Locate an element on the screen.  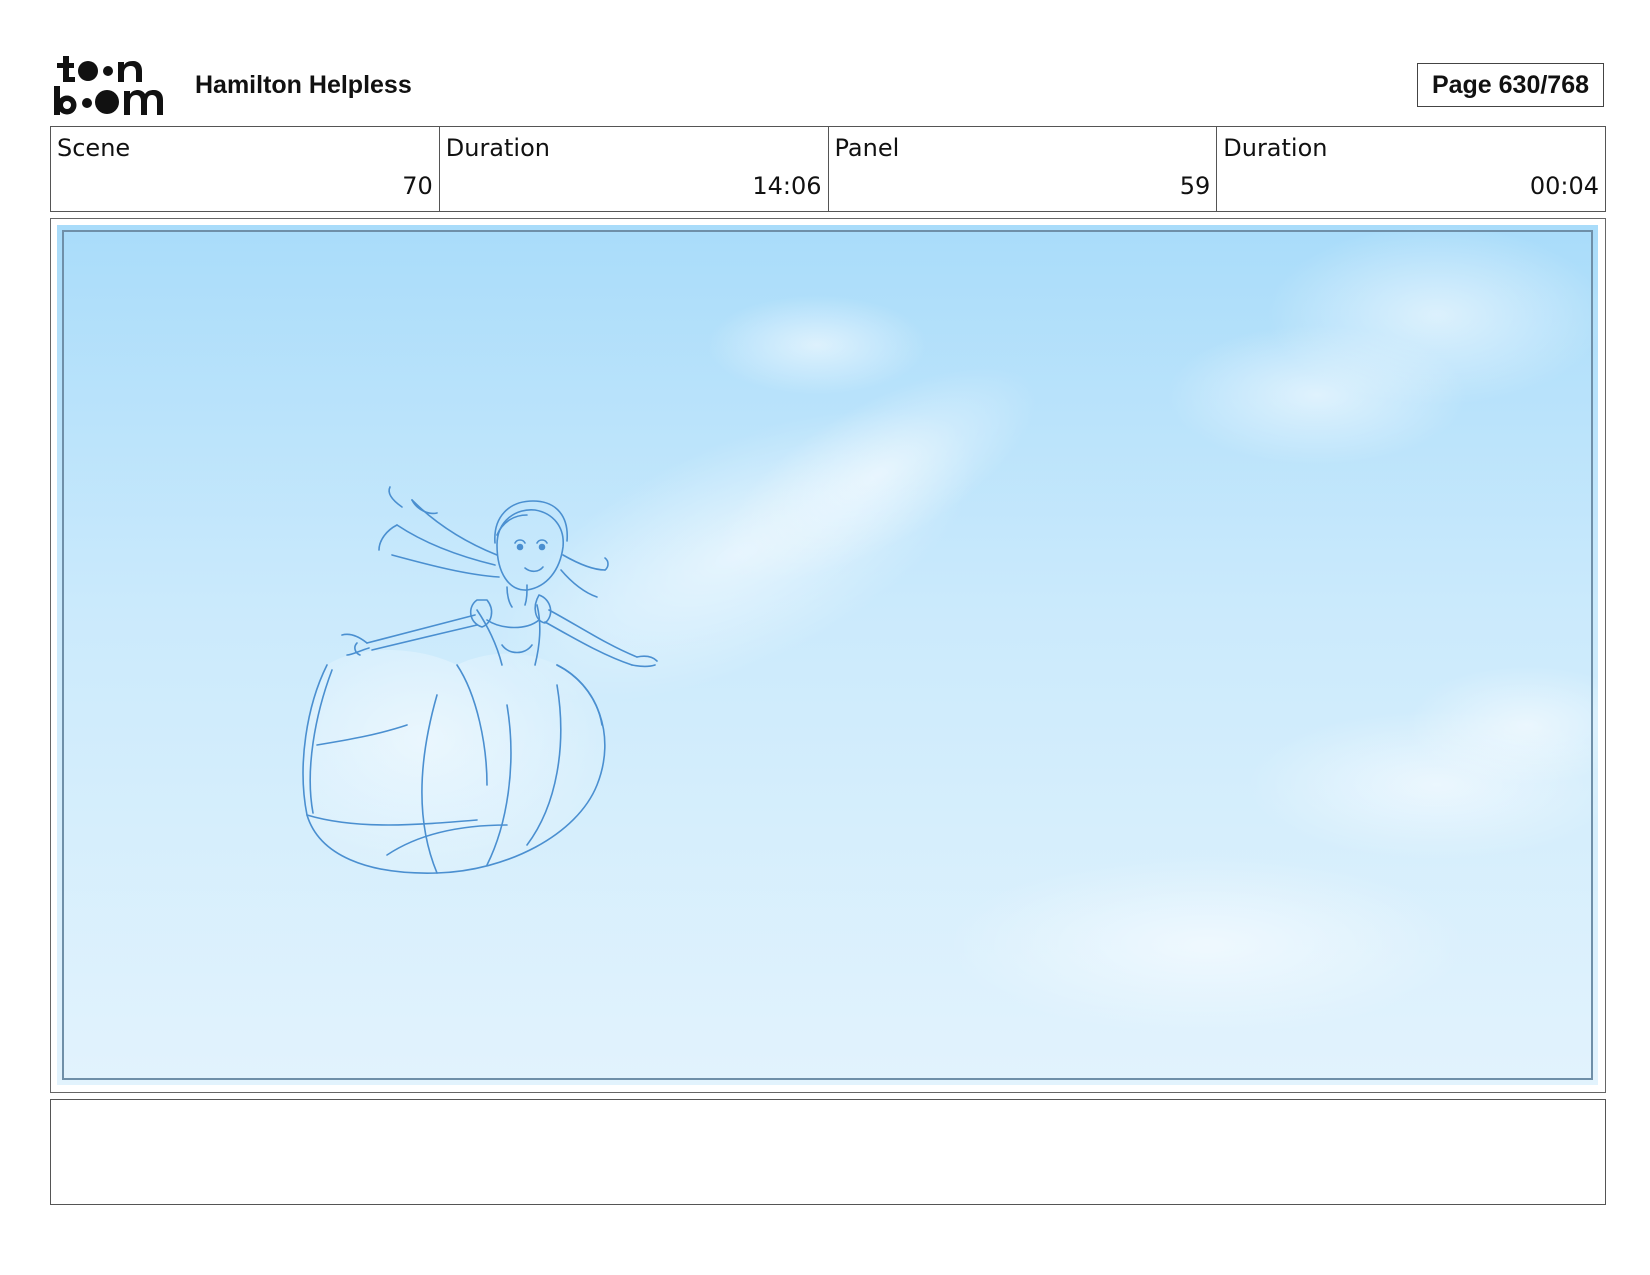
scene-value: 70 is located at coordinates (417, 186).